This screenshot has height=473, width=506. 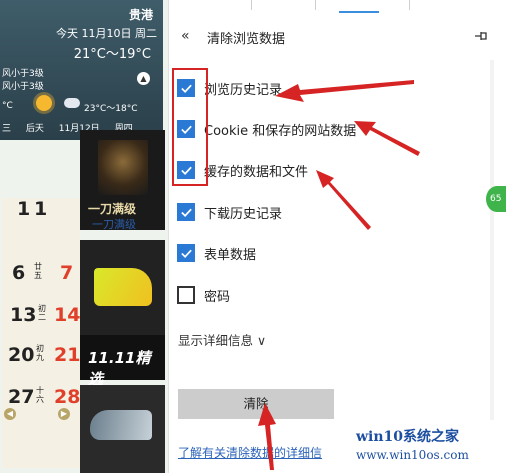 What do you see at coordinates (334, 7) in the screenshot?
I see `tab-strip` at bounding box center [334, 7].